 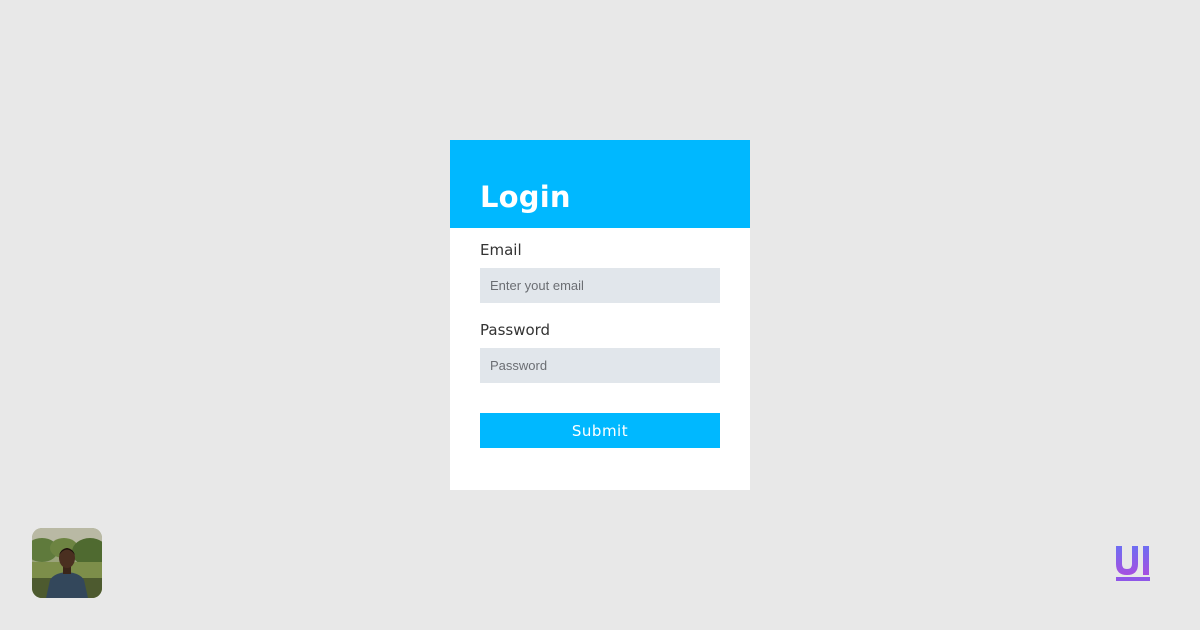 I want to click on password-label: Password, so click(x=515, y=330).